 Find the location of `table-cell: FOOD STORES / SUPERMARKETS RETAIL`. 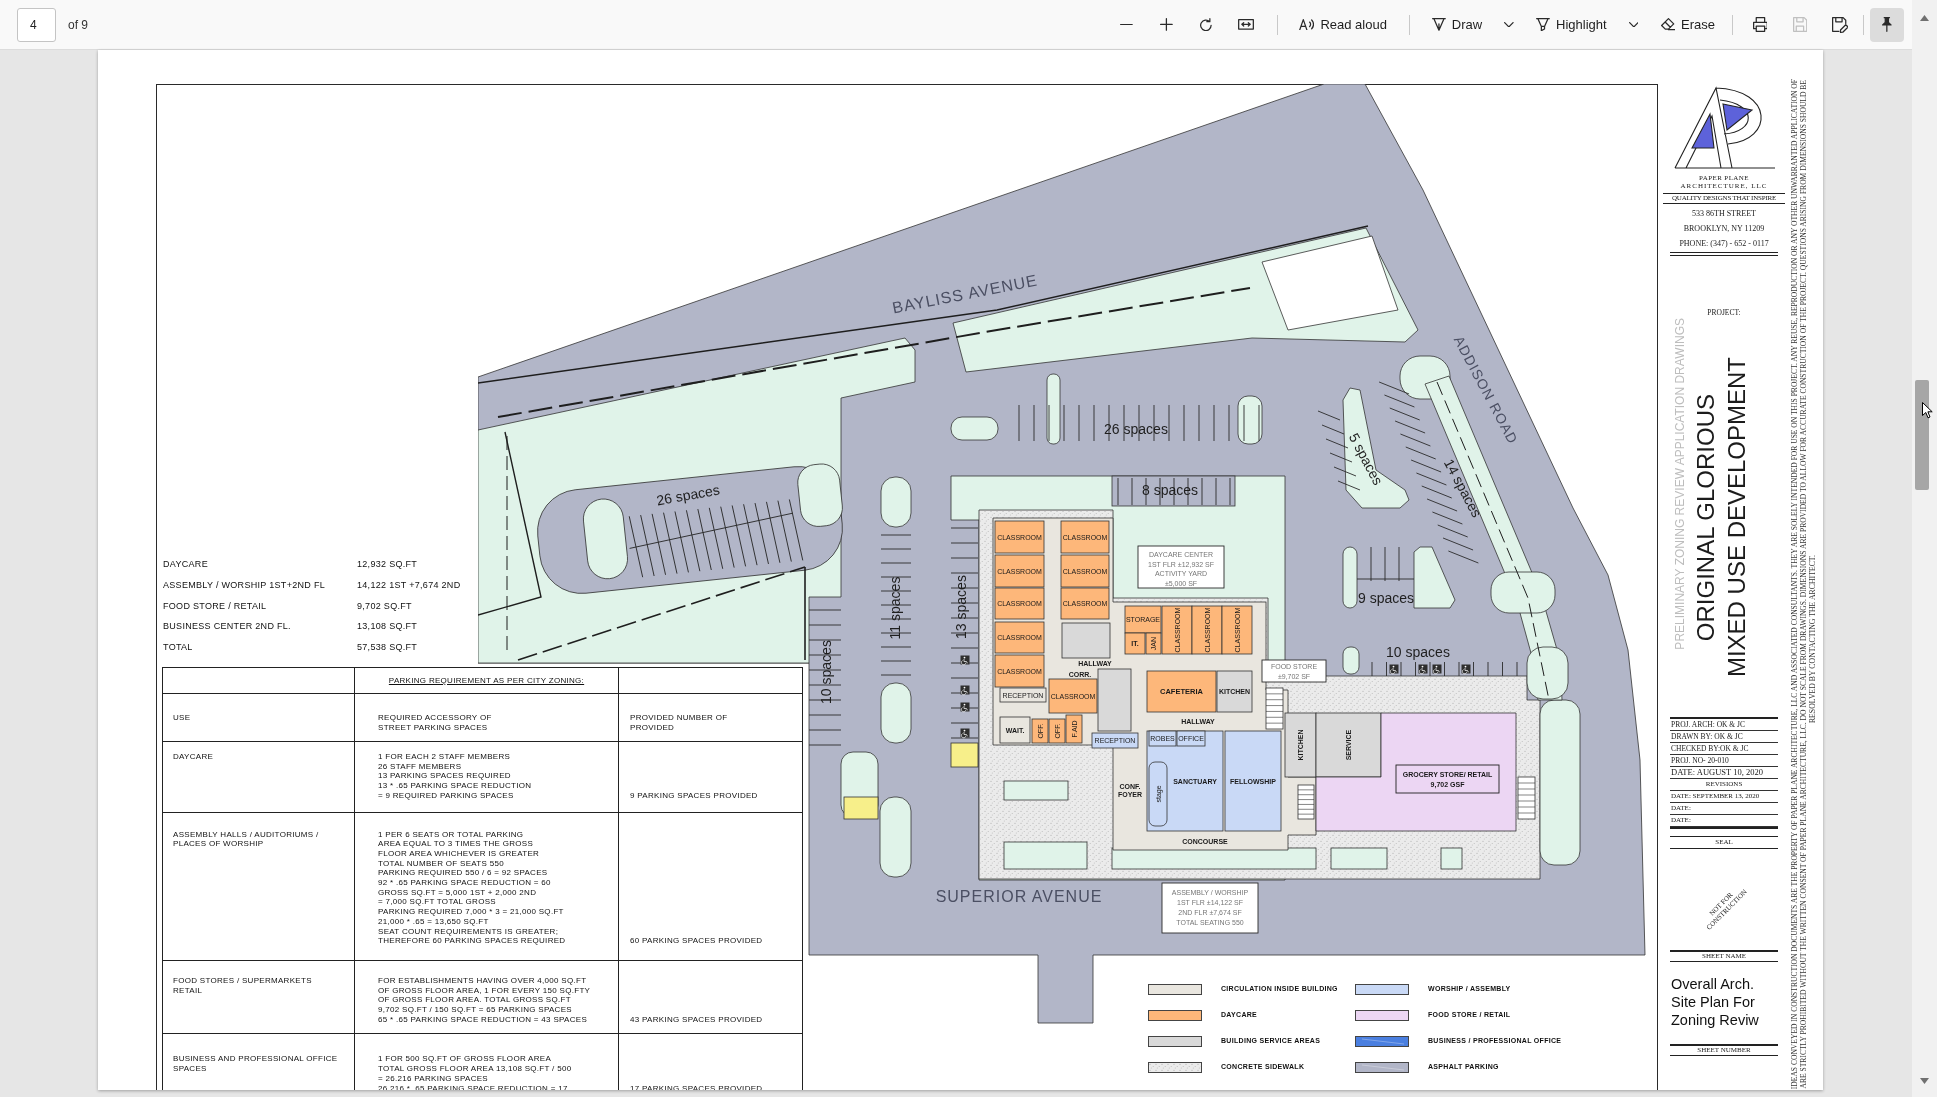

table-cell: FOOD STORES / SUPERMARKETS RETAIL is located at coordinates (259, 997).